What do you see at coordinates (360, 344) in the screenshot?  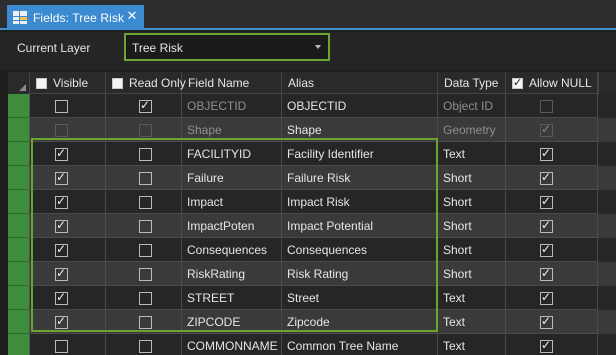 I see `alias-cell: Common Tree Name` at bounding box center [360, 344].